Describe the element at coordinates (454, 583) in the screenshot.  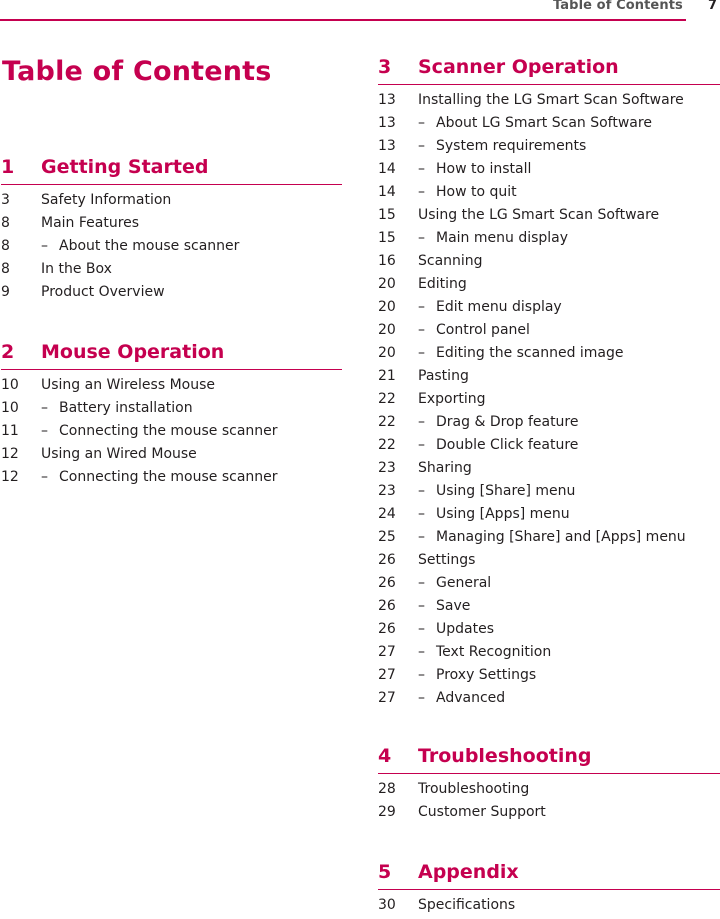
I see `entry-title: – General` at that location.